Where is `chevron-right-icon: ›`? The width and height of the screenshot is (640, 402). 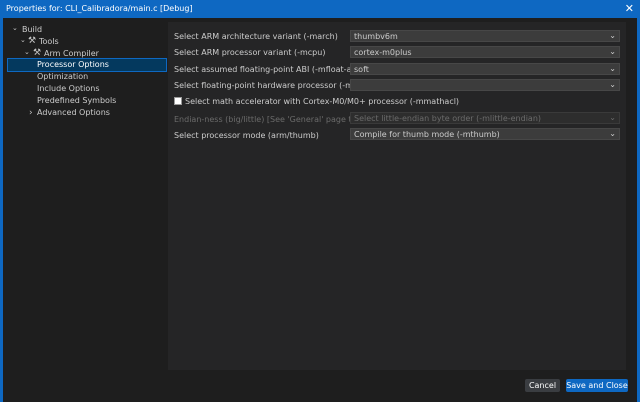 chevron-right-icon: › is located at coordinates (31, 113).